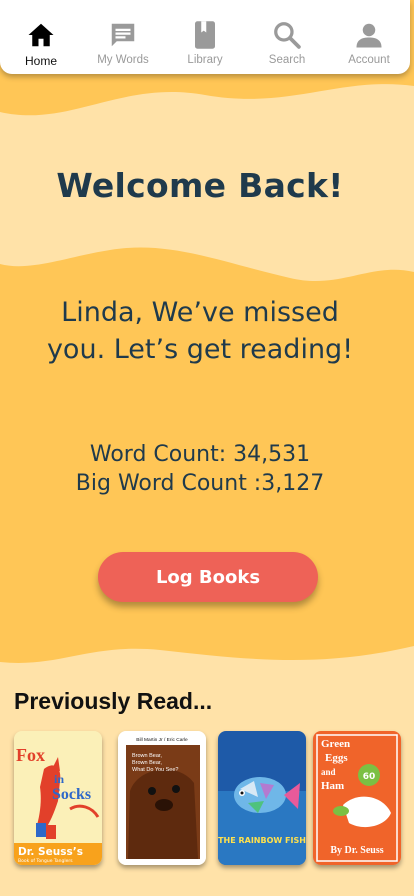  What do you see at coordinates (45, 861) in the screenshot?
I see `book1-subtitle: Book of Tongue Tanglers` at bounding box center [45, 861].